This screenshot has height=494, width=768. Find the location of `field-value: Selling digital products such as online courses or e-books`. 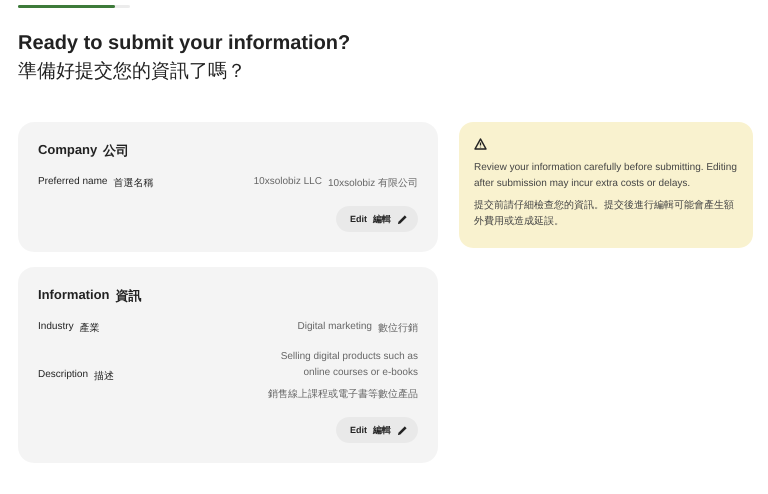

field-value: Selling digital products such as online courses or e-books is located at coordinates (349, 365).